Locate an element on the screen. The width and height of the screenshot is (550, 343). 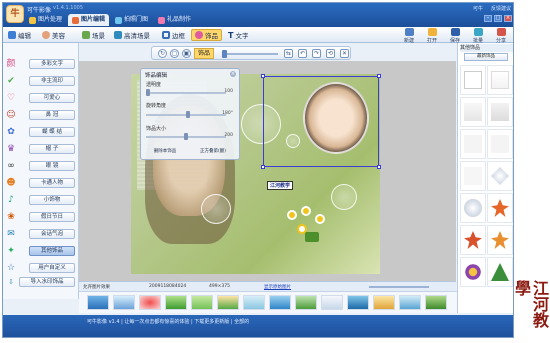
tool-edit: 编辑 is located at coordinates (19, 35).